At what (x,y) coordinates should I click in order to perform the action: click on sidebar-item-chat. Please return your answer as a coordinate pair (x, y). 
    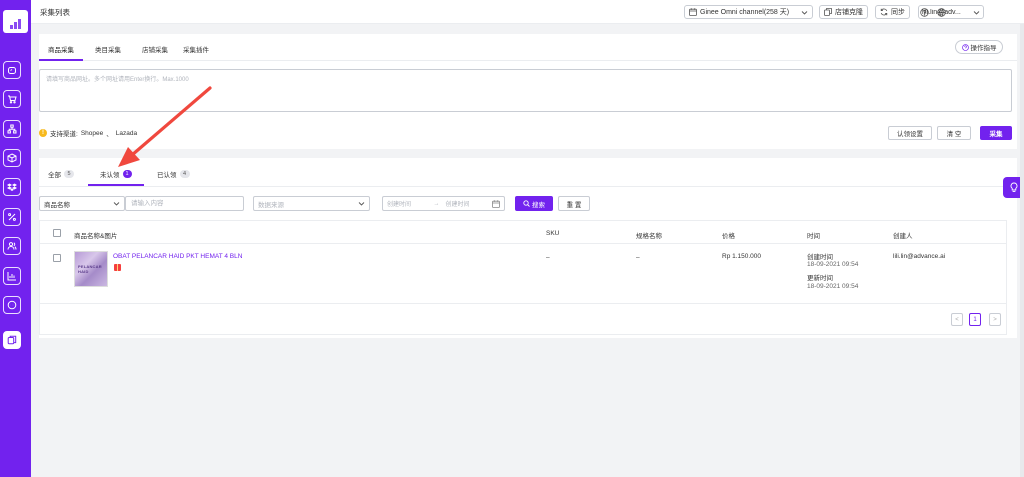
    Looking at the image, I should click on (12, 305).